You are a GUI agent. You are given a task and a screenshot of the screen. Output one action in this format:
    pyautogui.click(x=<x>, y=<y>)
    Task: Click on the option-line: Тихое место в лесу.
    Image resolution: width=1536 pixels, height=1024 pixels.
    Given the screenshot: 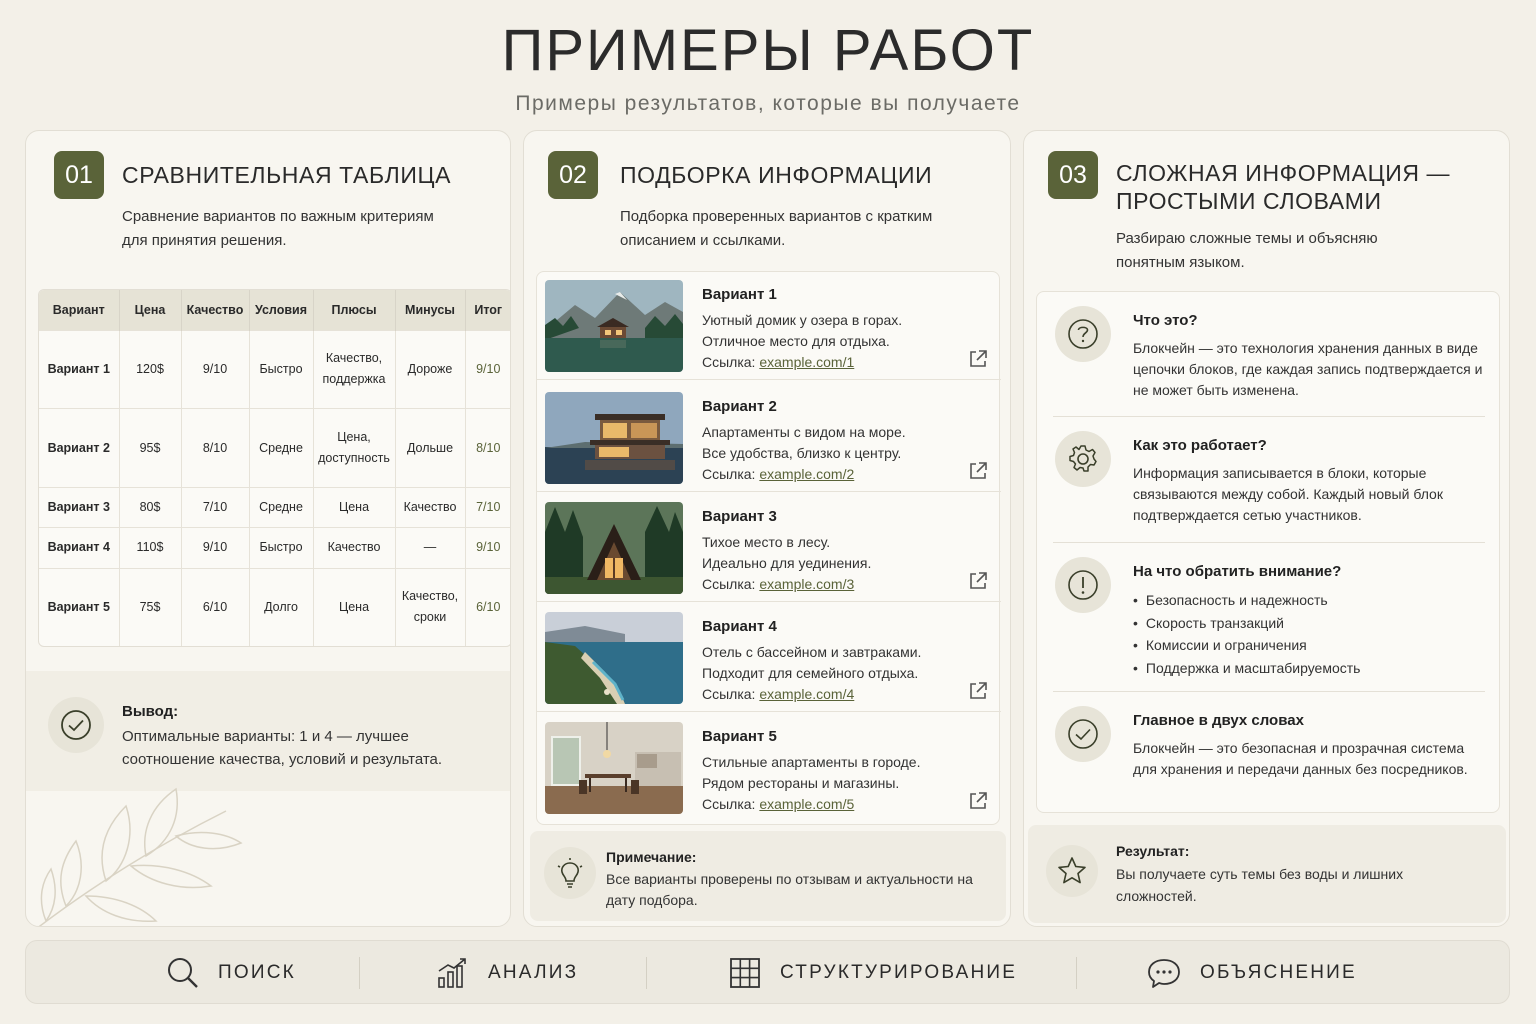 What is the action you would take?
    pyautogui.click(x=766, y=542)
    